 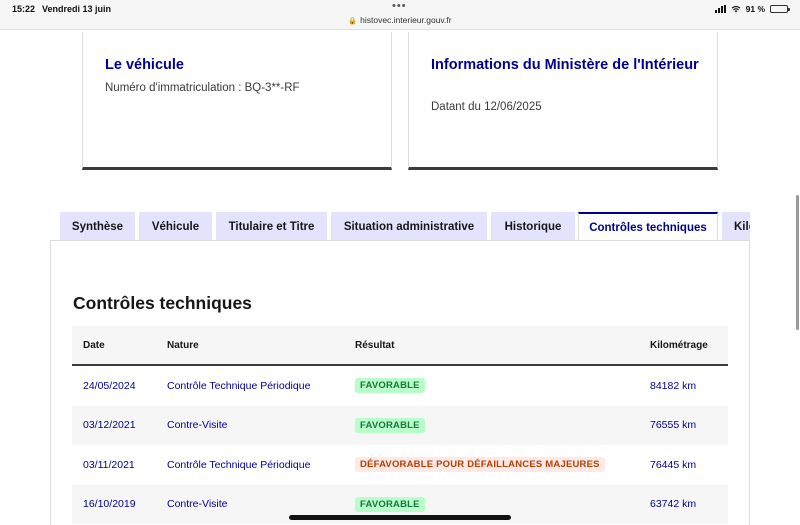 What do you see at coordinates (109, 464) in the screenshot?
I see `row-date: 03/11/2021` at bounding box center [109, 464].